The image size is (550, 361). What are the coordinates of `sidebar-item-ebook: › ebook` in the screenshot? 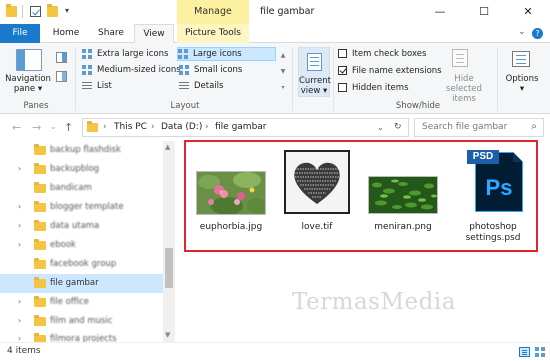 It's located at (81, 245).